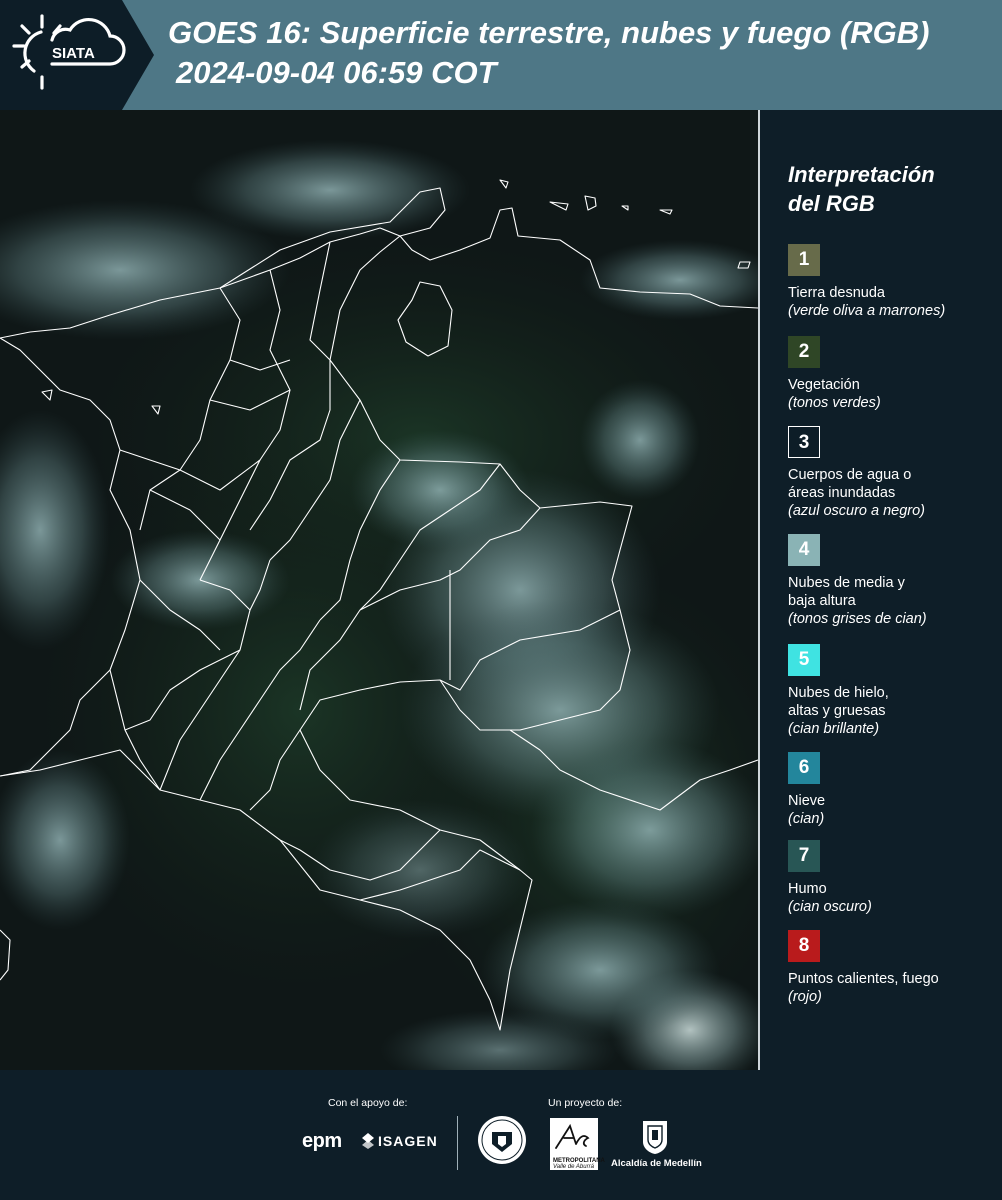 The image size is (1002, 1200). I want to click on alcaldia-shield-icon, so click(655, 1137).